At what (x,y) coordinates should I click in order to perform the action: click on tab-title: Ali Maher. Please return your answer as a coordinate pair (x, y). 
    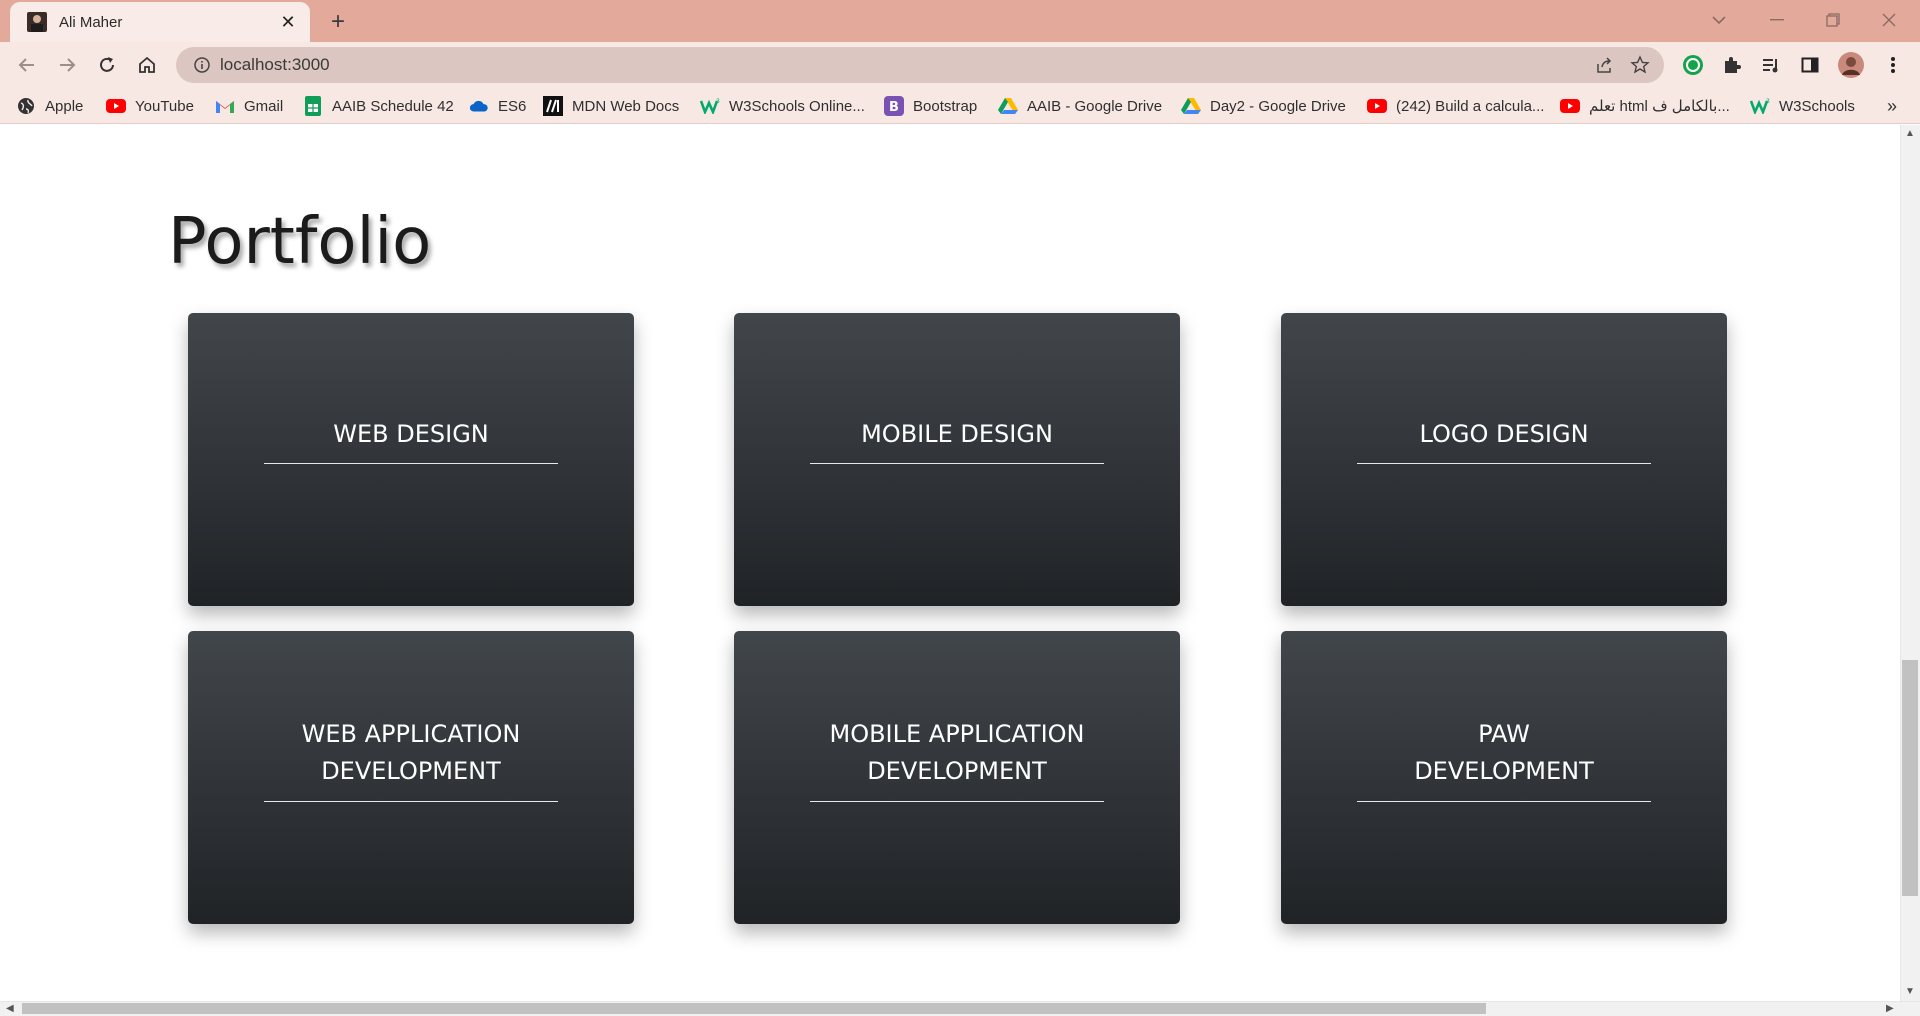
    Looking at the image, I should click on (91, 22).